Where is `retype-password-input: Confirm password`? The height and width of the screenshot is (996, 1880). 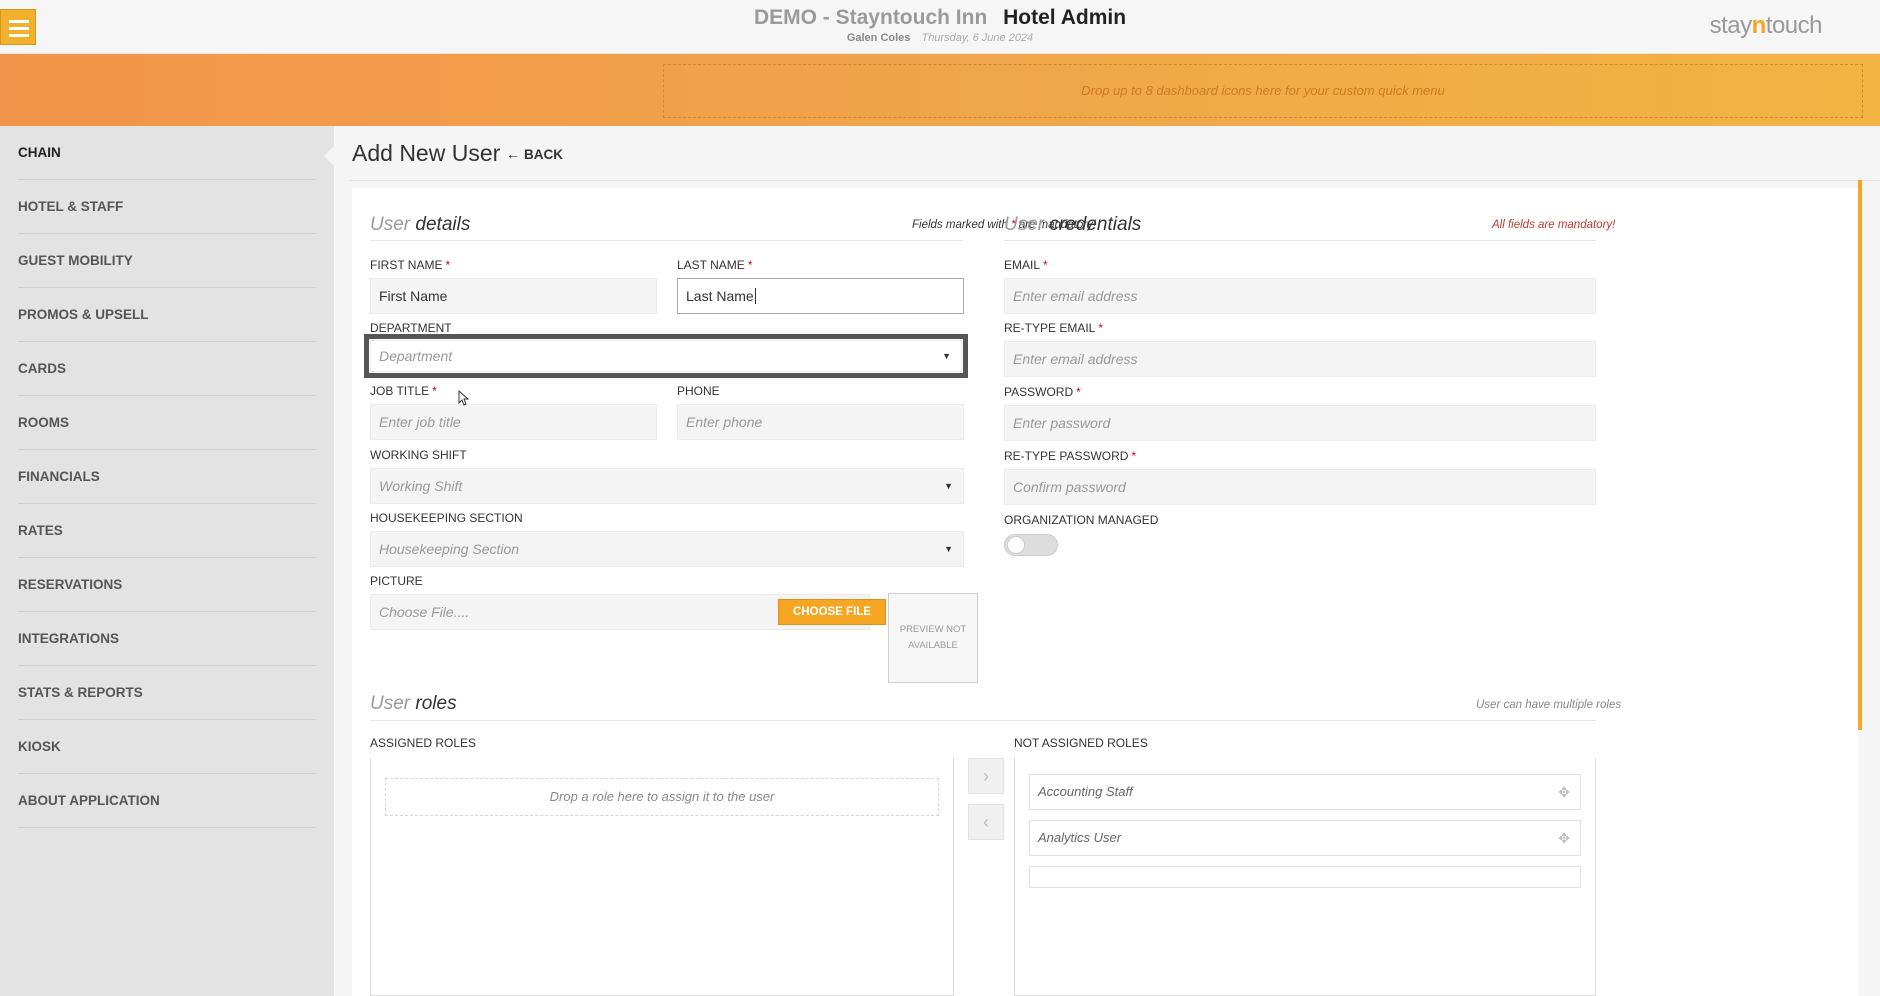
retype-password-input: Confirm password is located at coordinates (1300, 487).